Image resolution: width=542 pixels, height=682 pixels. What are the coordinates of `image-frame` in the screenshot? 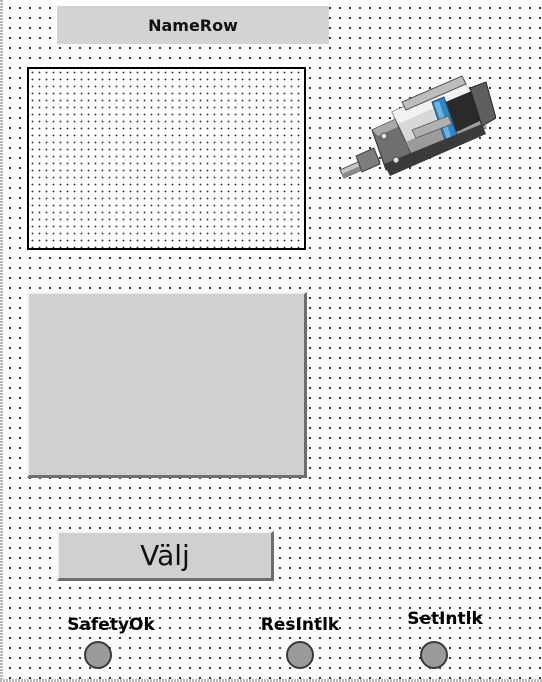 It's located at (166, 158).